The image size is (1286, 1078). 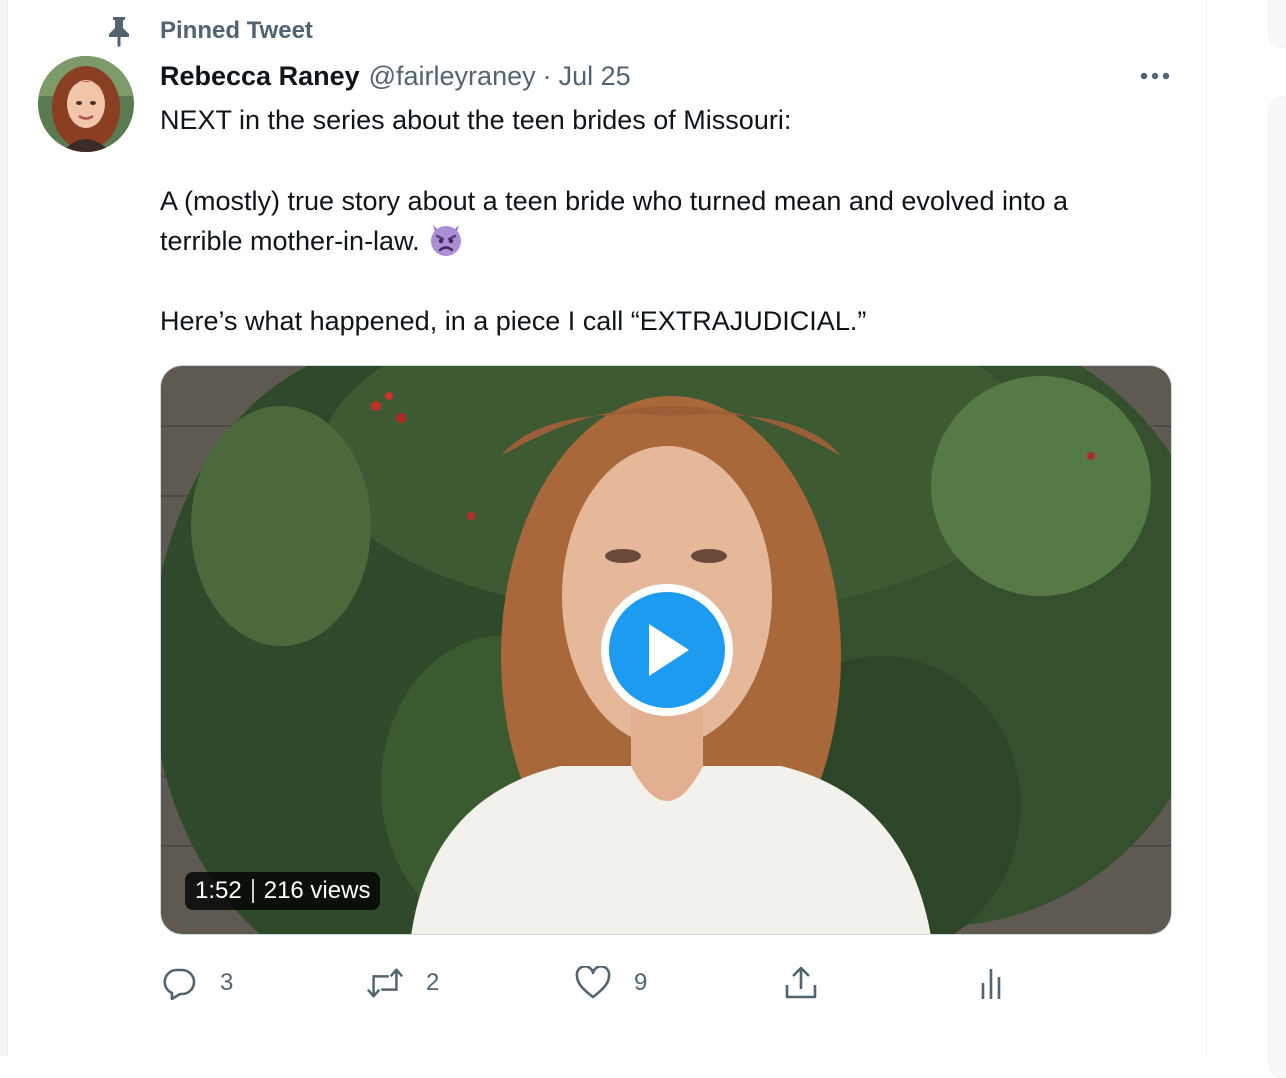 What do you see at coordinates (290, 241) in the screenshot?
I see `tweet-text-segment: terrible mother-in-law.` at bounding box center [290, 241].